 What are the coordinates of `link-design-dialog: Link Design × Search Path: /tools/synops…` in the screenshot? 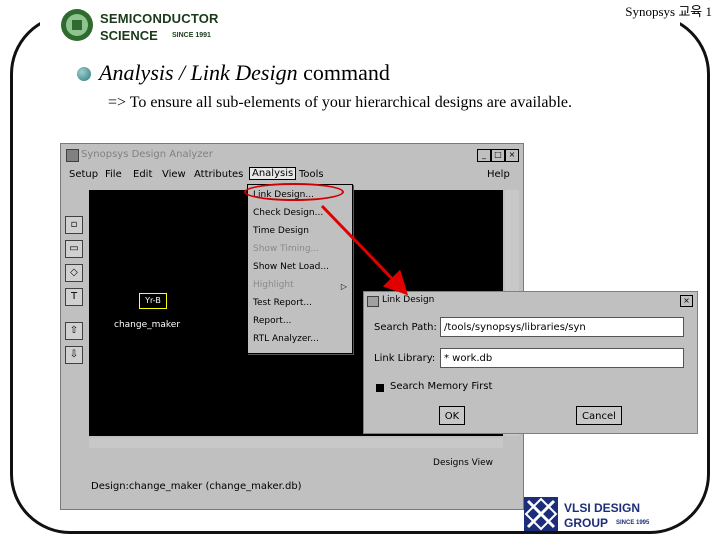 It's located at (530, 362).